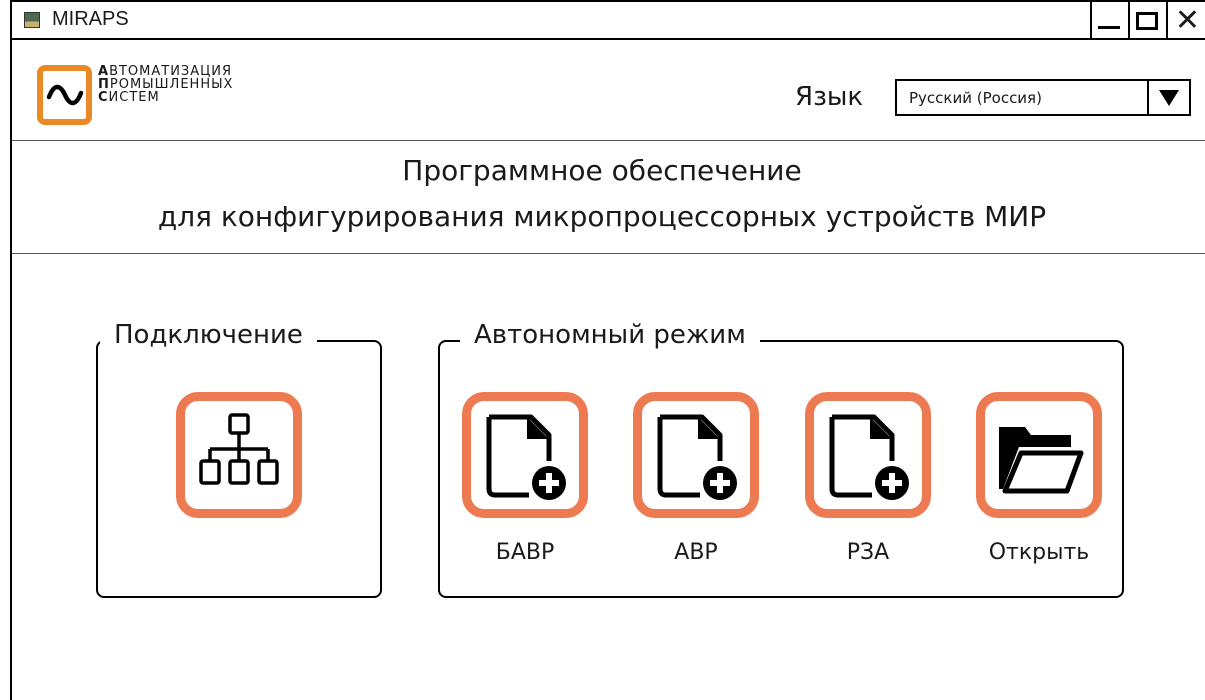 The width and height of the screenshot is (1205, 700). Describe the element at coordinates (1108, 21) in the screenshot. I see `minimize-button` at that location.